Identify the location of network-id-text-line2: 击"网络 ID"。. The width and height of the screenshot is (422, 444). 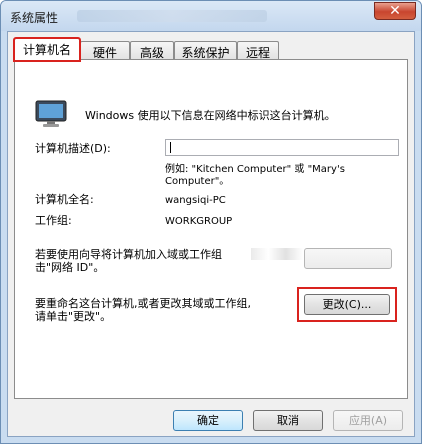
(70, 267).